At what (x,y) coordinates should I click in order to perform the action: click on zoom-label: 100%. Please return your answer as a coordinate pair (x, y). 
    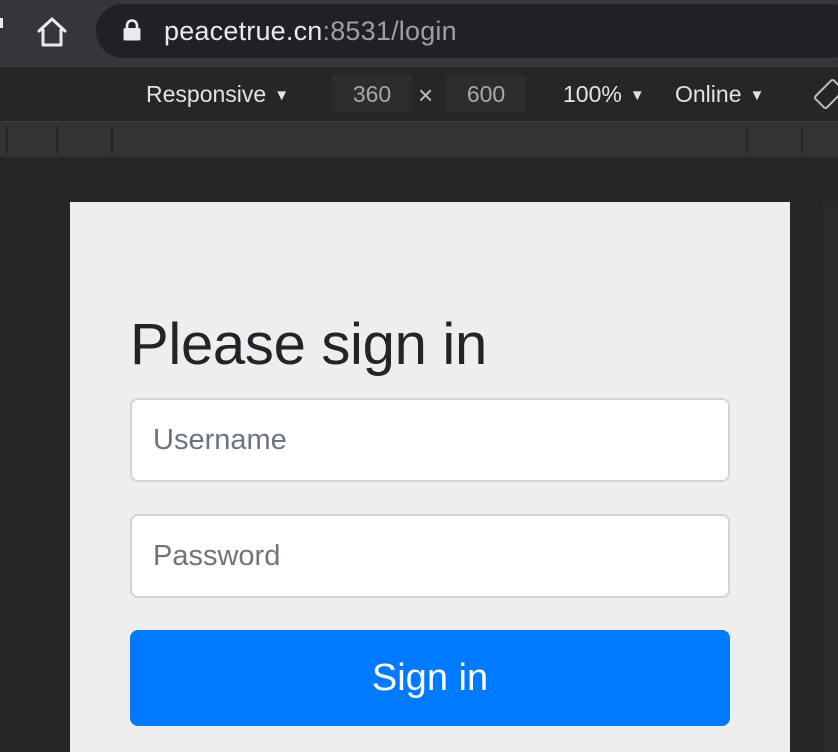
    Looking at the image, I should click on (592, 94).